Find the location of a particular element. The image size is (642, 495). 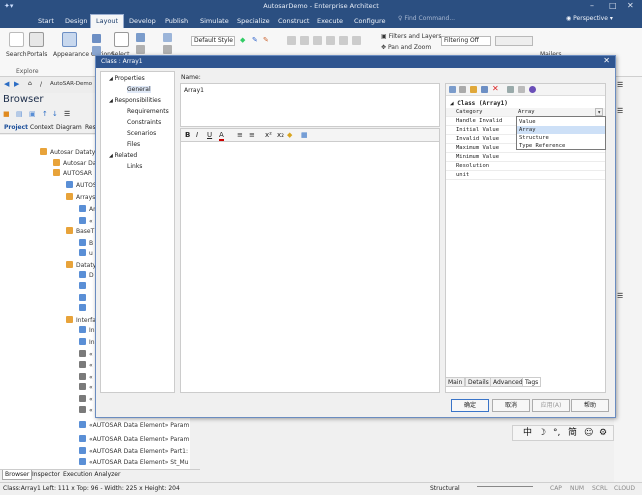

ribbon-search-label: Search is located at coordinates (16, 54).